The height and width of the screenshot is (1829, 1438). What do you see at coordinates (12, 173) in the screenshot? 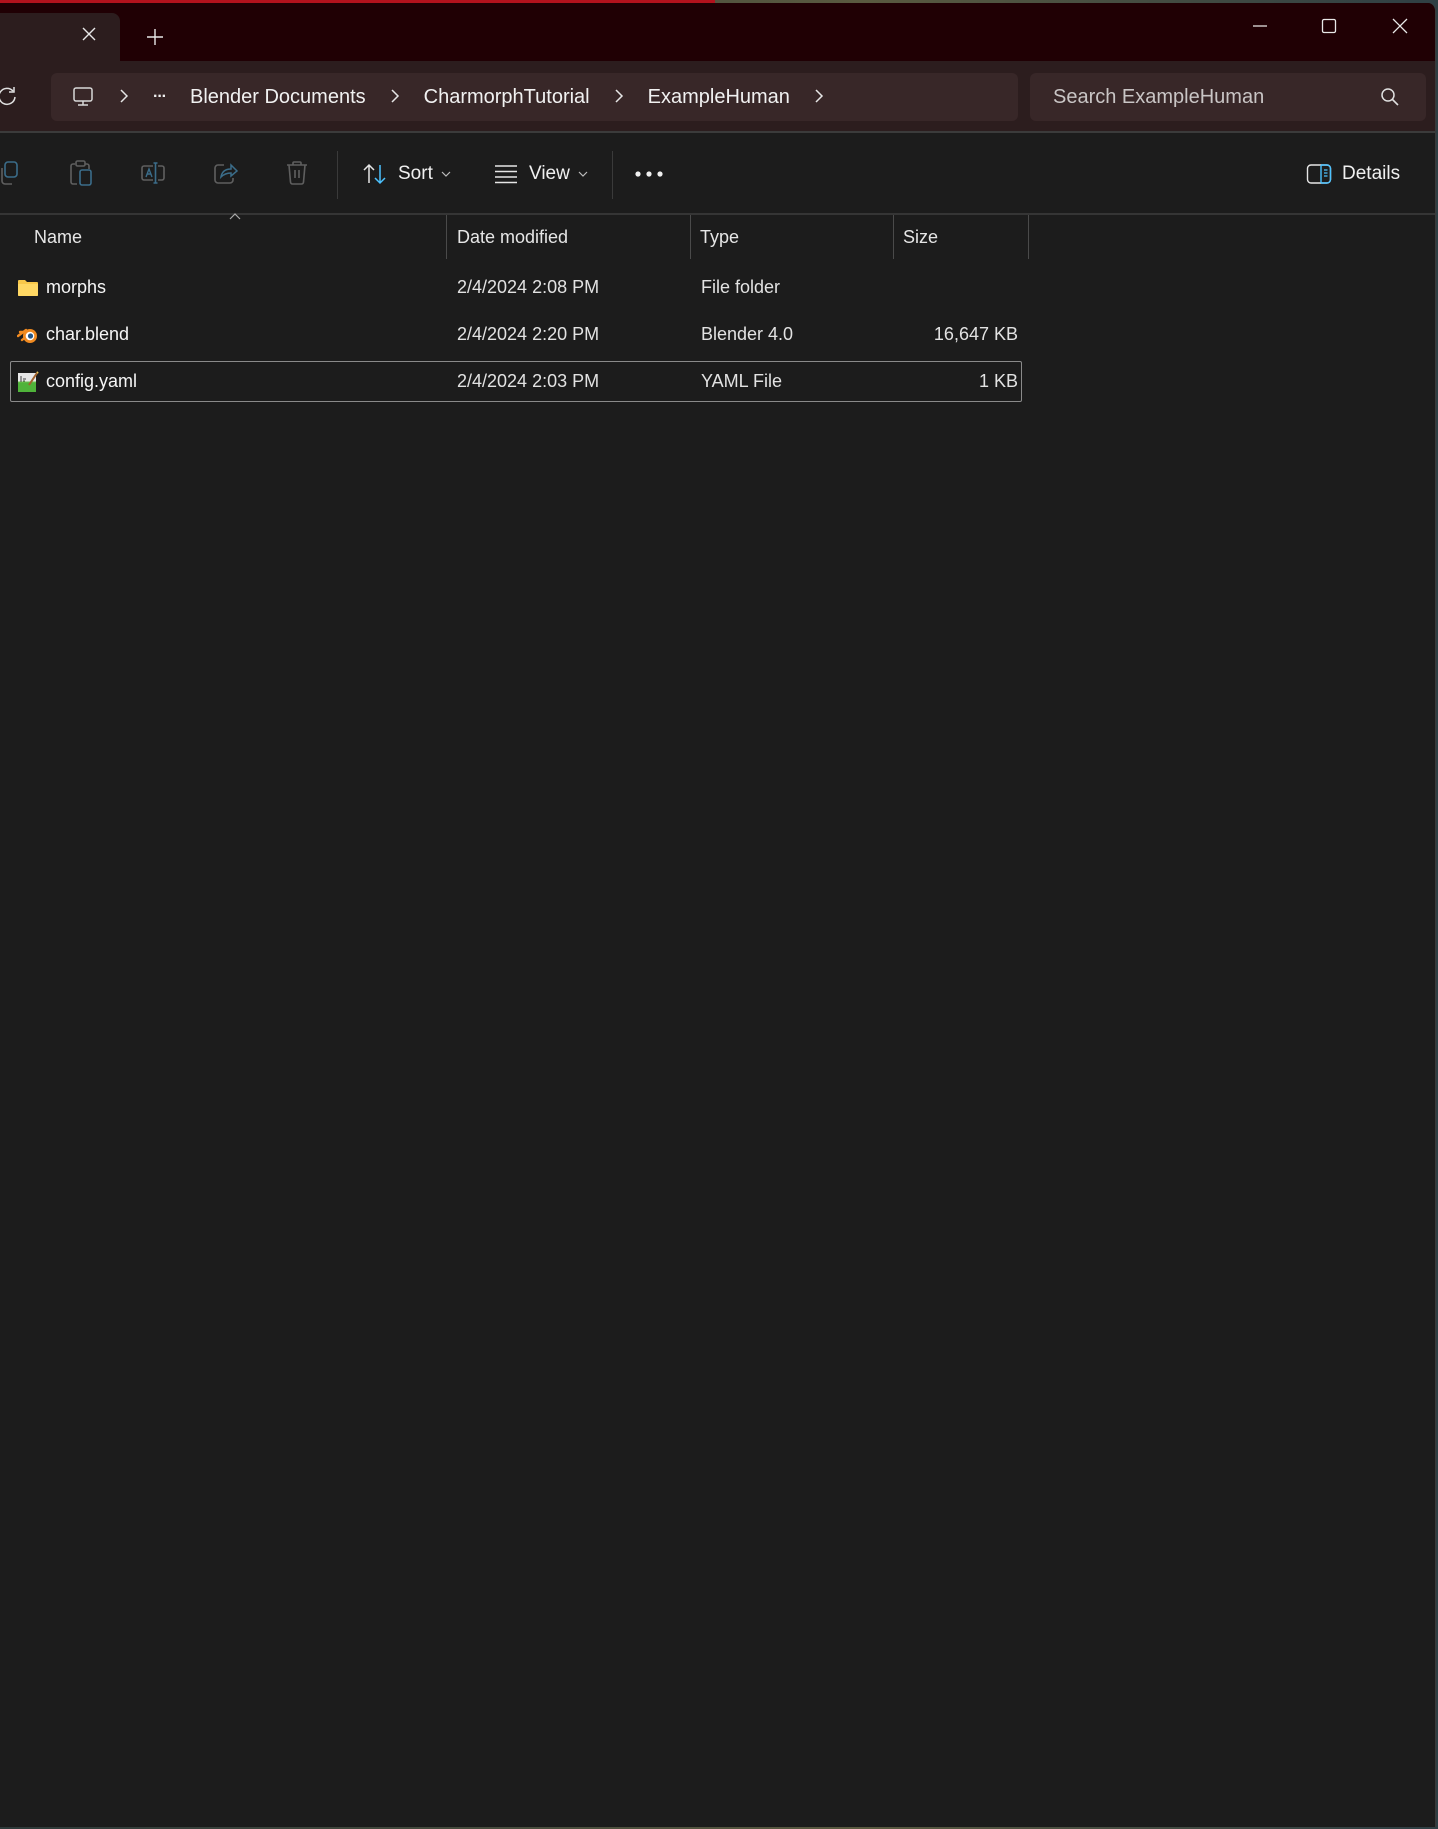
I see `copy-icon` at bounding box center [12, 173].